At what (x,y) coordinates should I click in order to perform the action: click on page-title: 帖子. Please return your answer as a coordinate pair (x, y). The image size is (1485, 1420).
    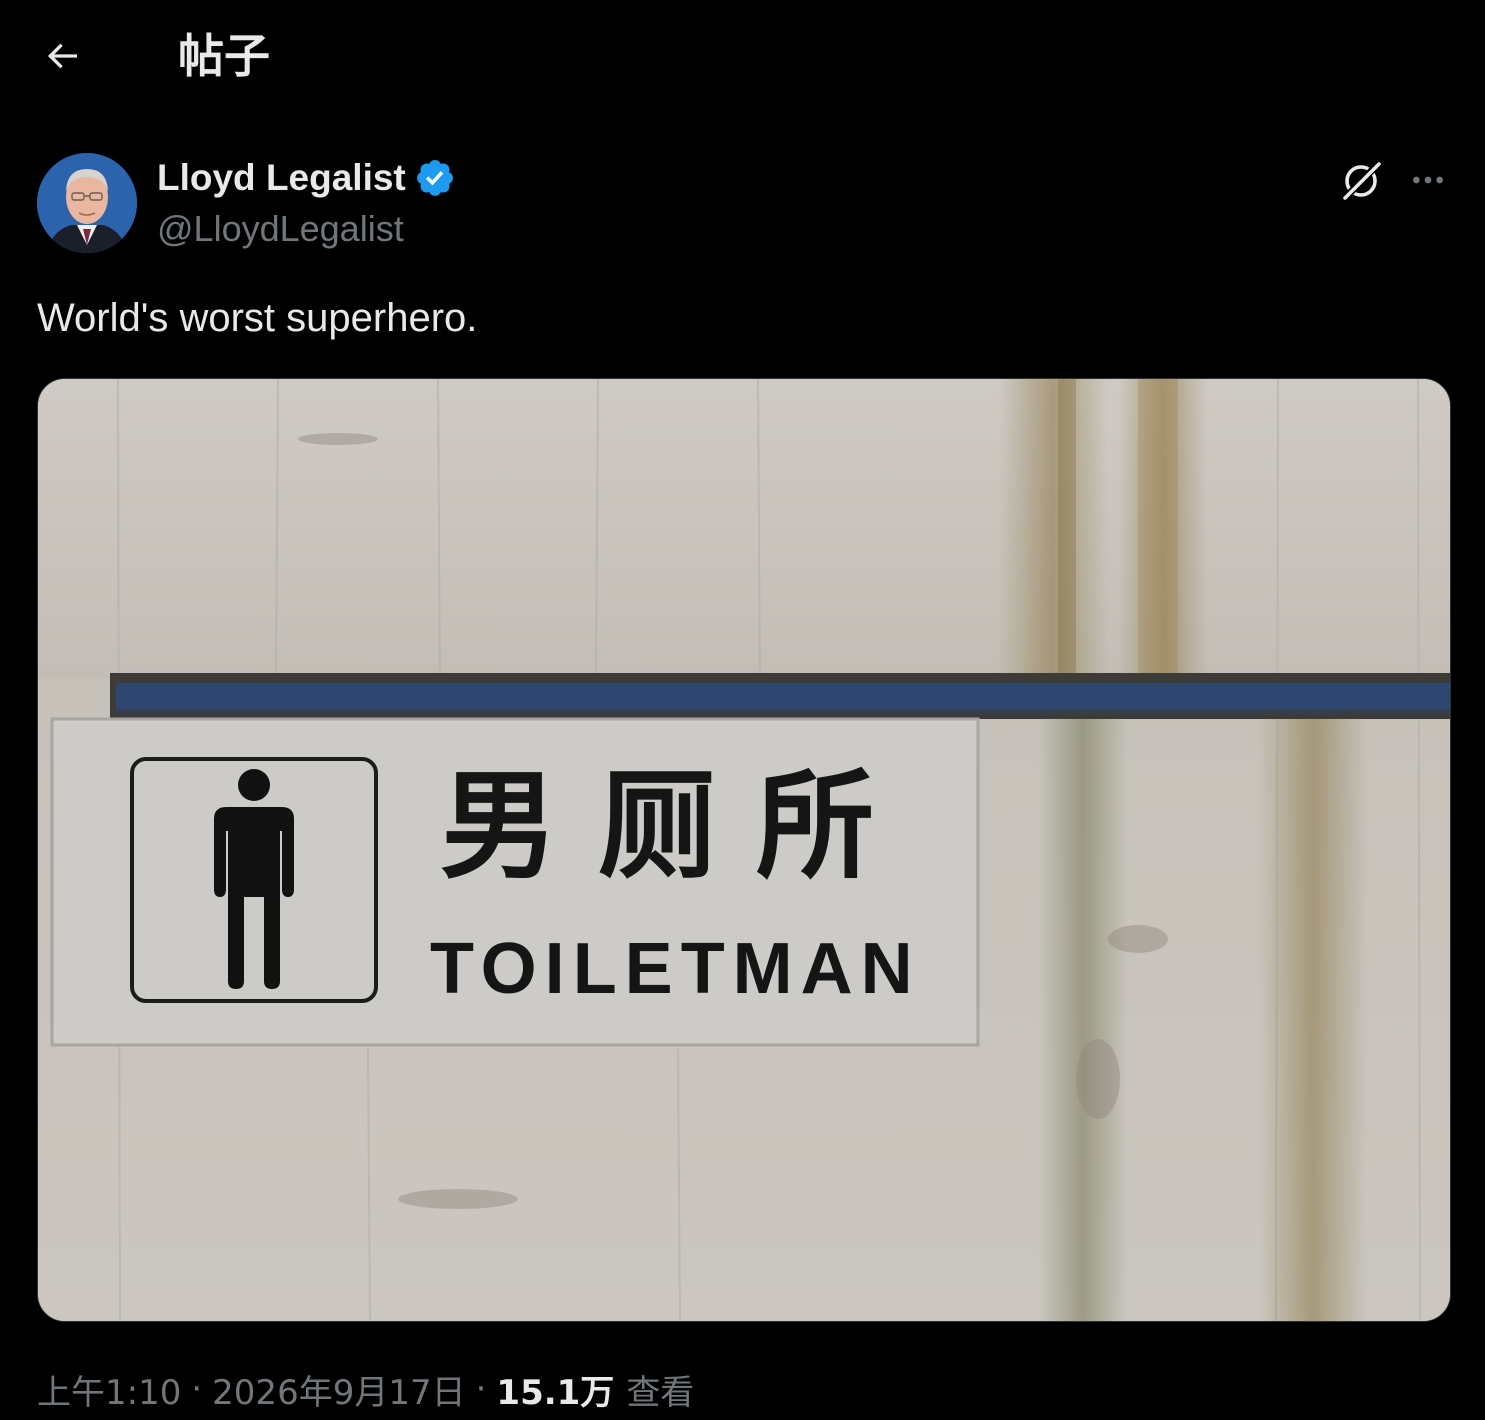
    Looking at the image, I should click on (224, 56).